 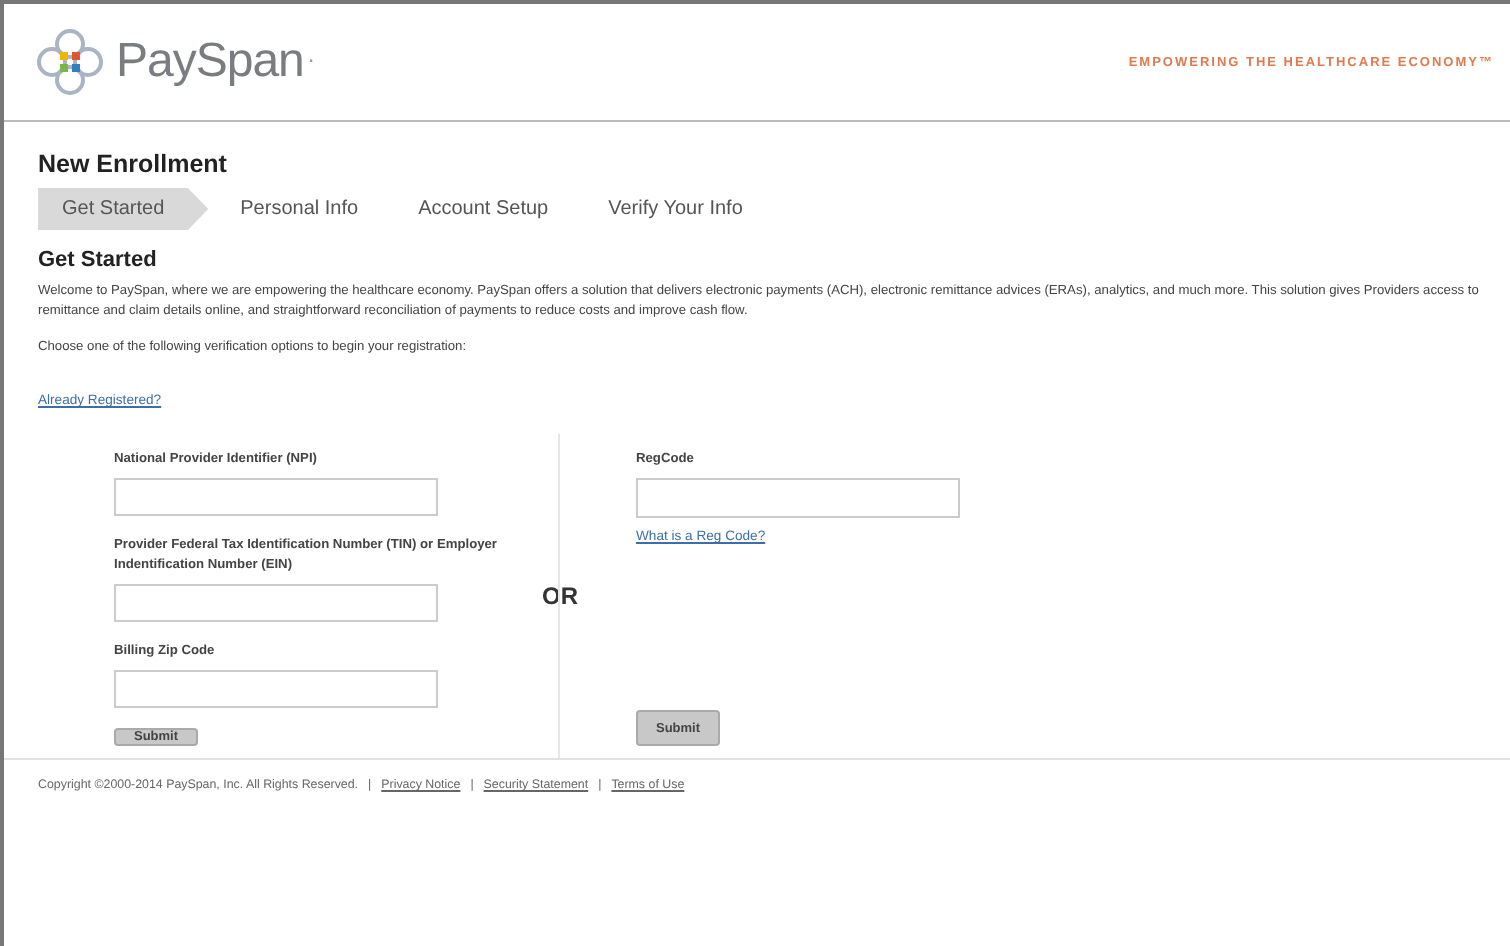 I want to click on step-tab: Account Setup, so click(x=481, y=209).